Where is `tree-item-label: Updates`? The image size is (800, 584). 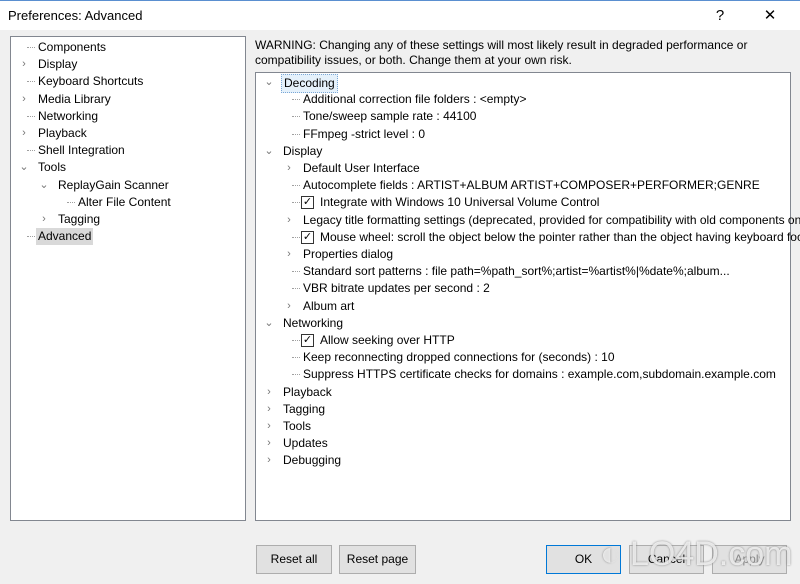 tree-item-label: Updates is located at coordinates (305, 443).